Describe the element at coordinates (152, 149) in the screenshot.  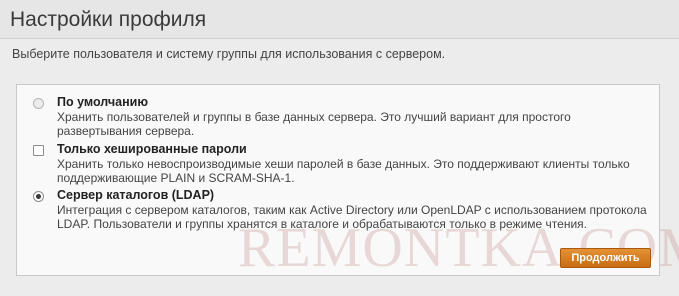
I see `option-label: Только хешированные пароли` at that location.